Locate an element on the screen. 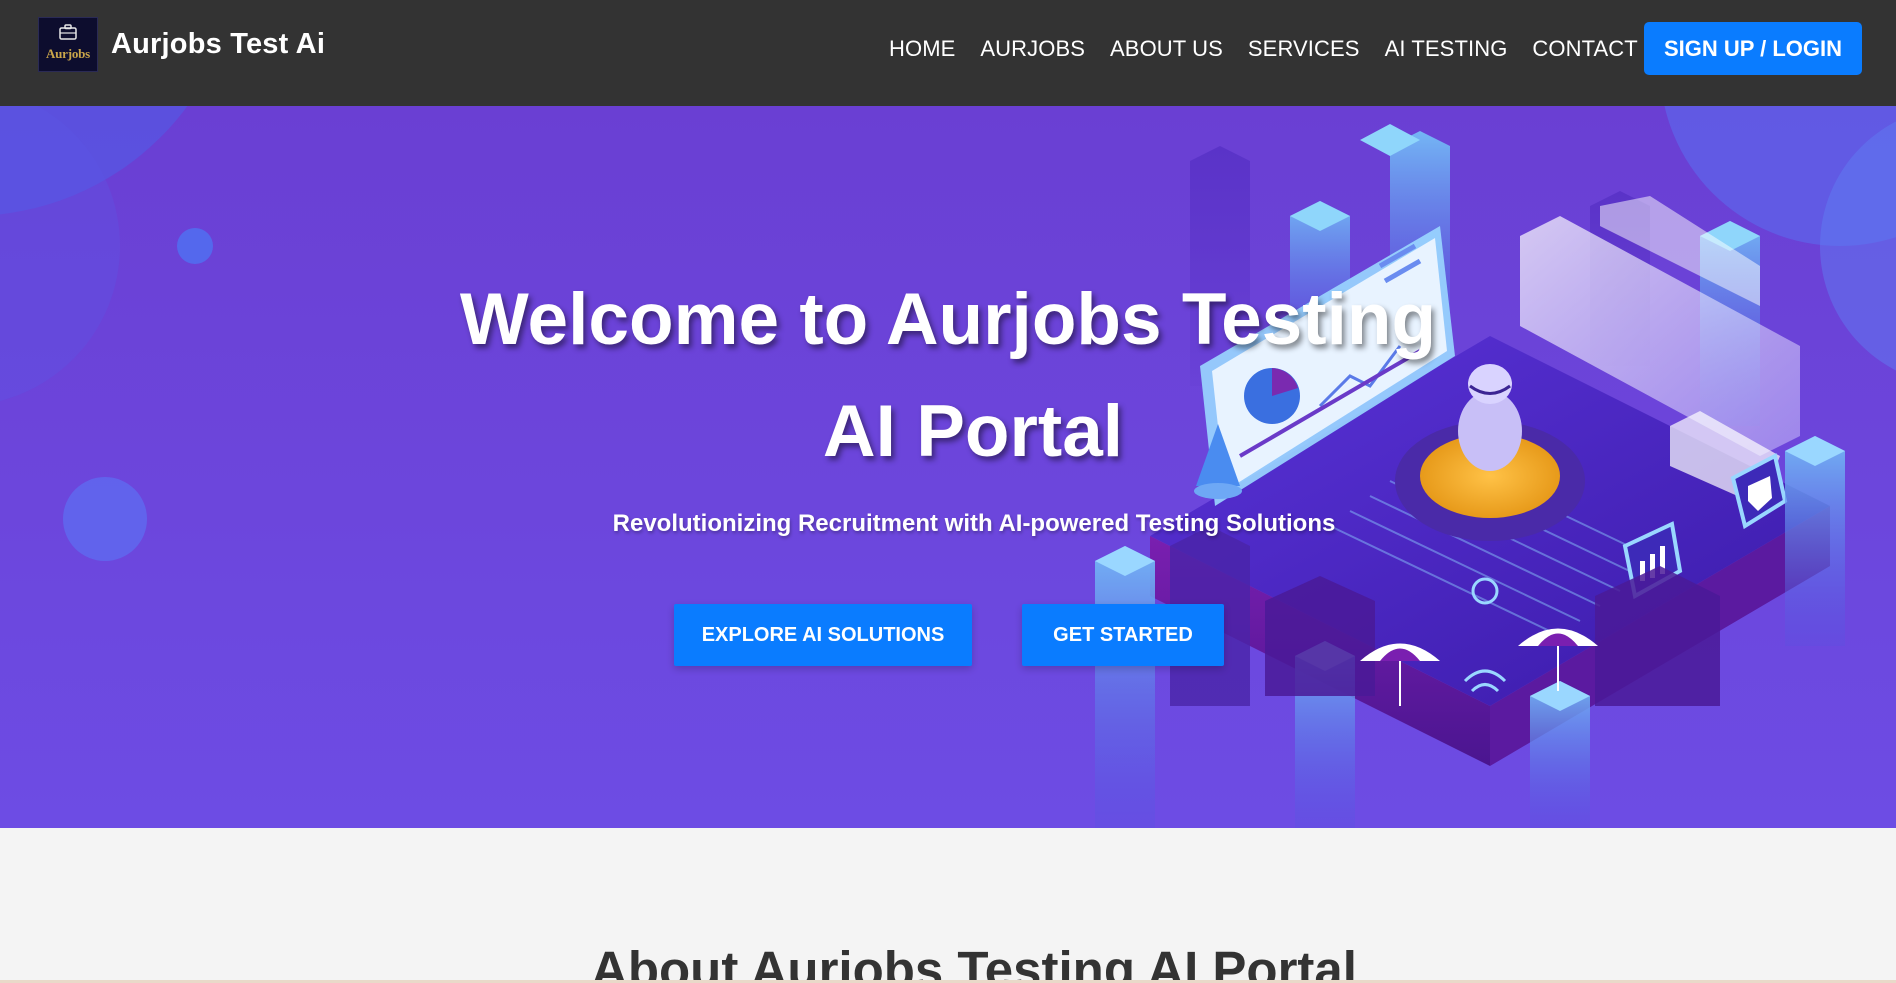 This screenshot has height=983, width=1896. explore-ai-solutions-button: EXPLORE AI SOLUTIONS is located at coordinates (823, 635).